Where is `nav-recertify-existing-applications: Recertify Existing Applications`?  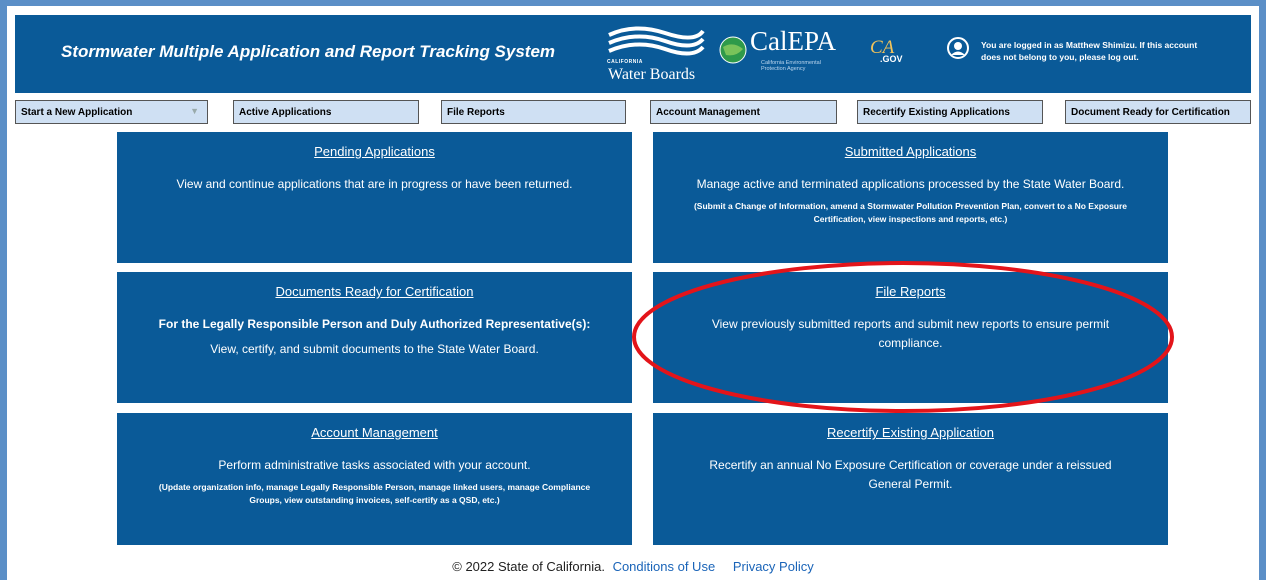
nav-recertify-existing-applications: Recertify Existing Applications is located at coordinates (950, 112).